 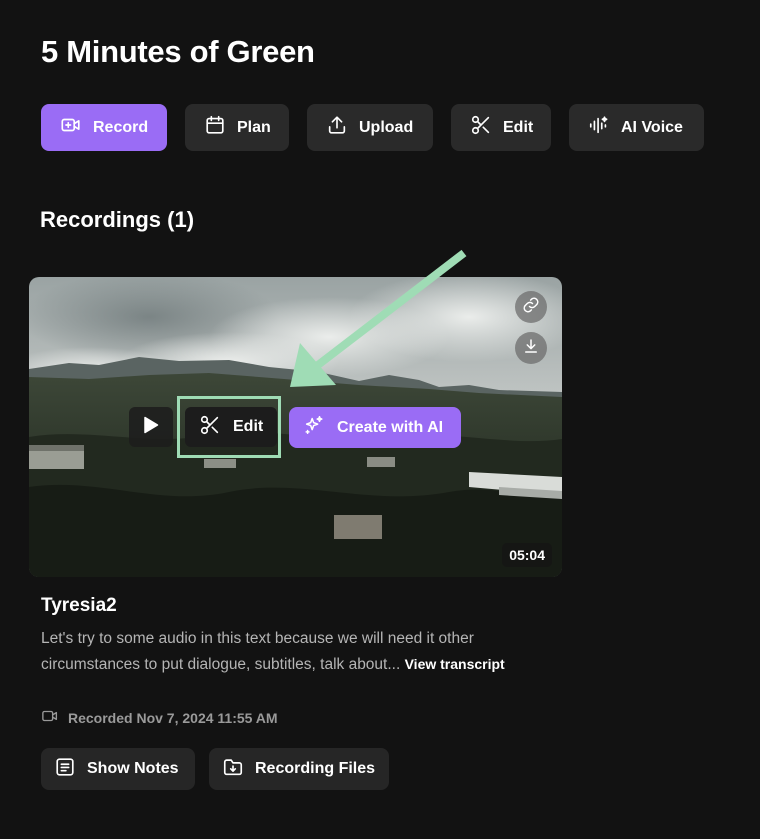 What do you see at coordinates (117, 219) in the screenshot?
I see `recordings-heading: Recordings (1)` at bounding box center [117, 219].